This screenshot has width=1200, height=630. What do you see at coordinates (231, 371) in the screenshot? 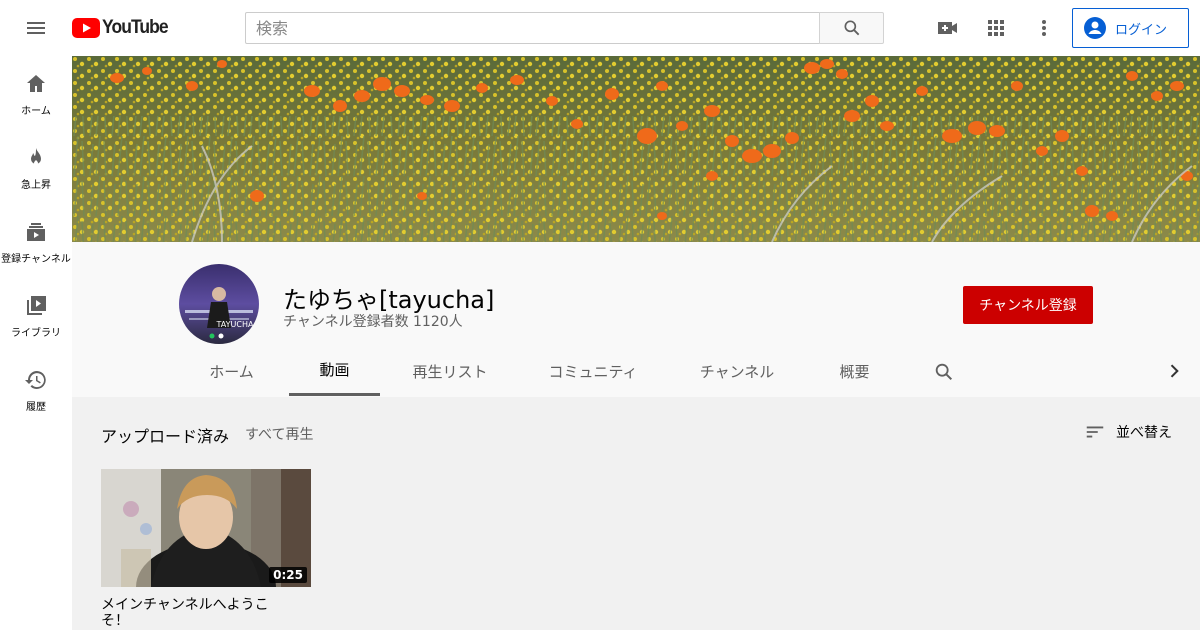
I see `tab-home: ホーム` at bounding box center [231, 371].